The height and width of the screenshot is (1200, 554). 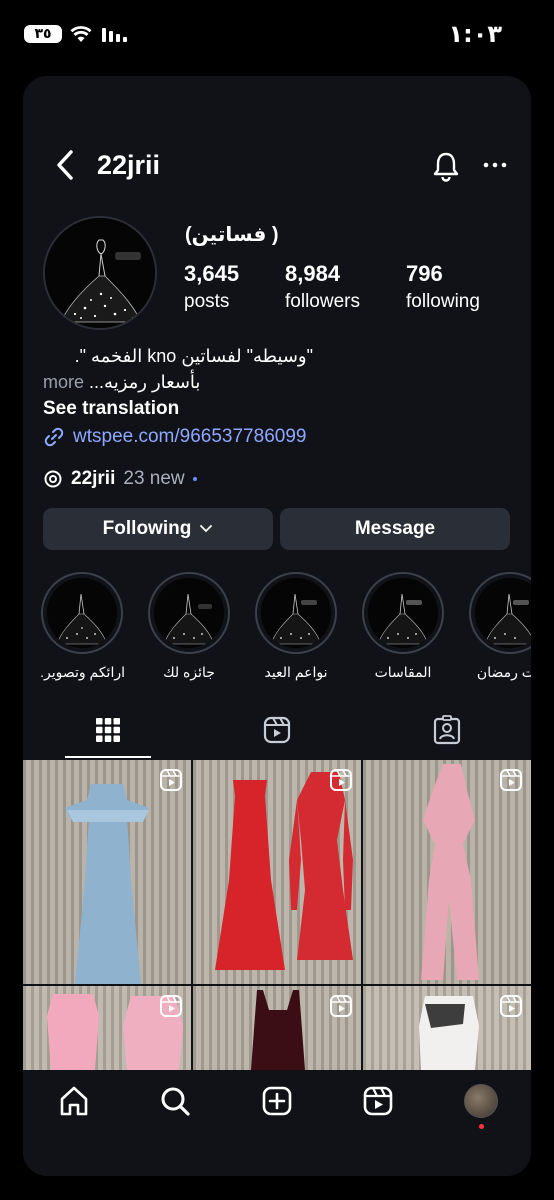 I want to click on following-button-label: Following, so click(x=147, y=528).